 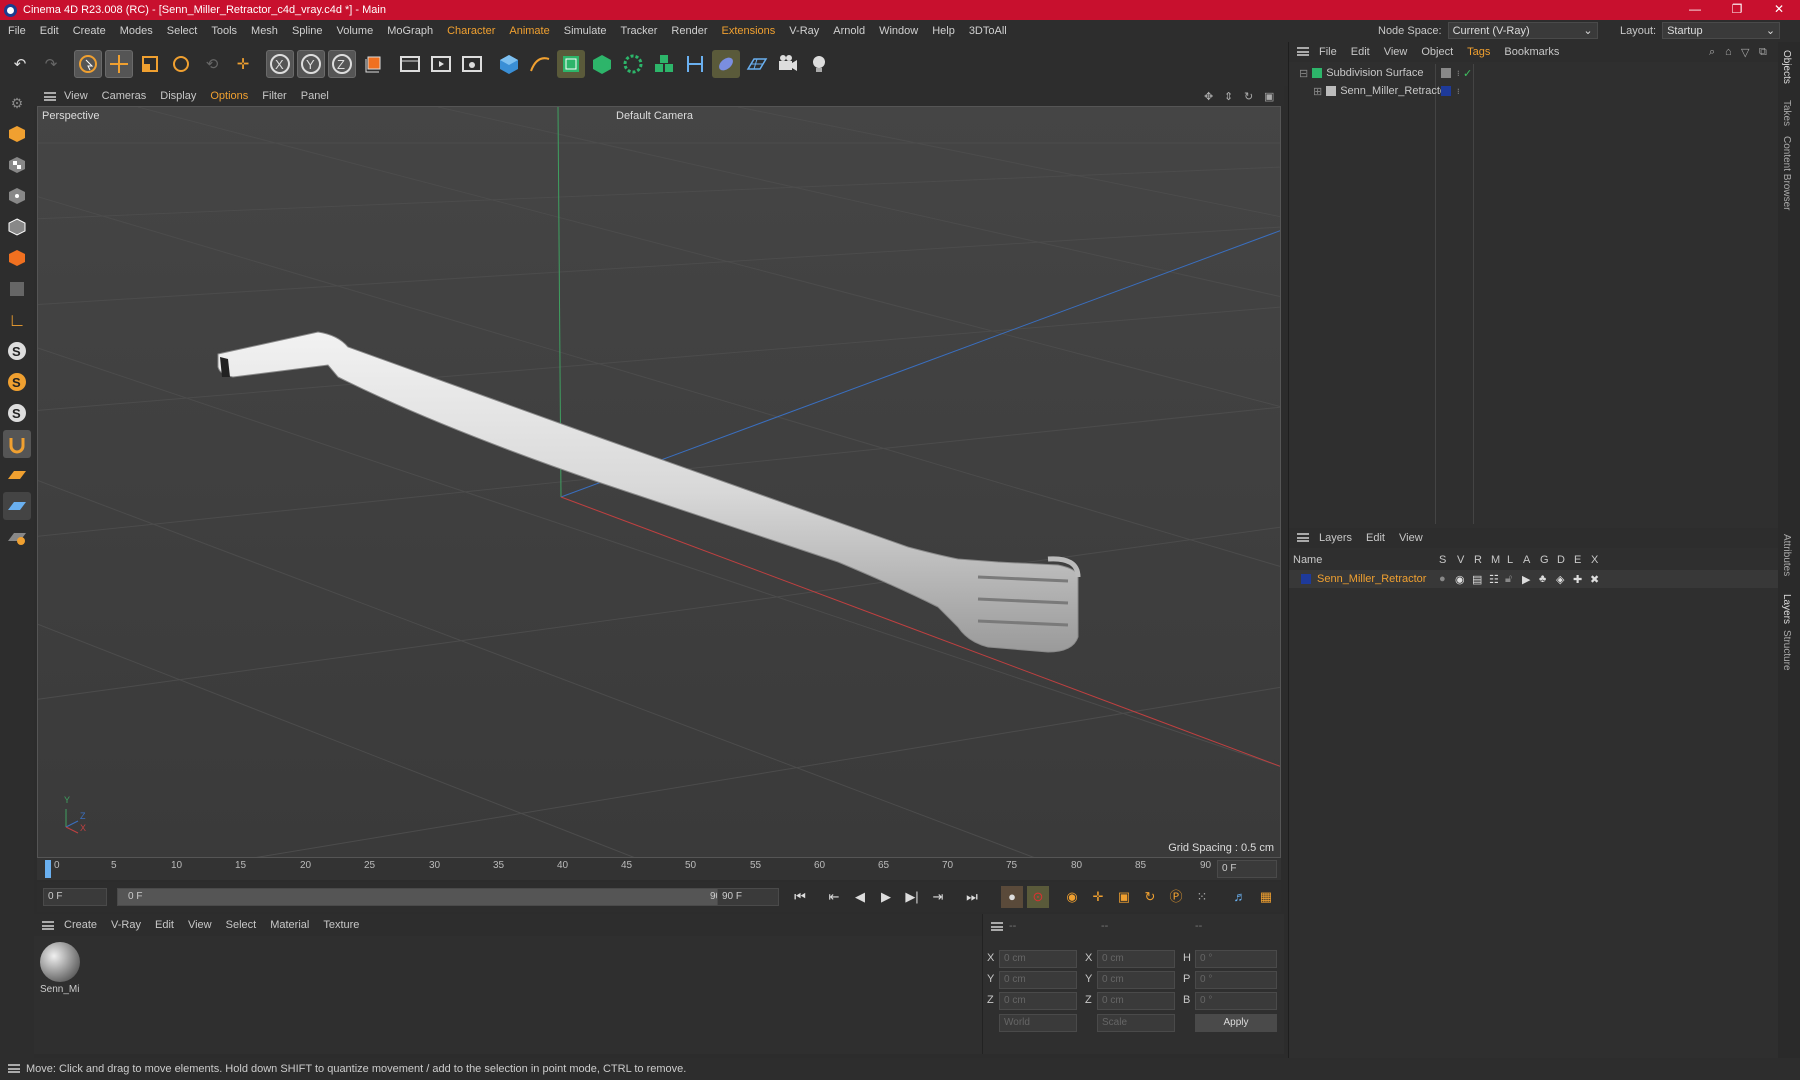 I want to click on record-keys-icon: ●, so click(x=1012, y=897).